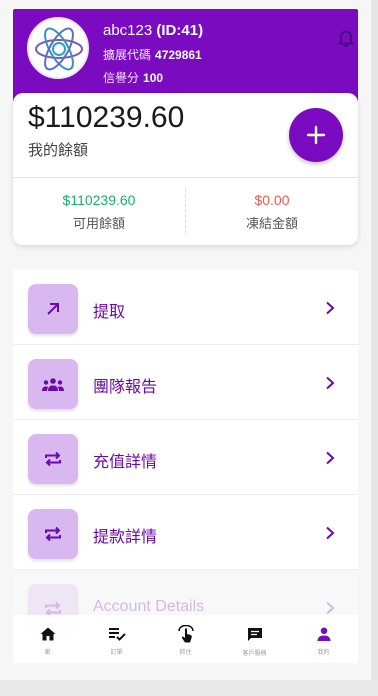 This screenshot has height=696, width=378. What do you see at coordinates (53, 384) in the screenshot?
I see `group-icon` at bounding box center [53, 384].